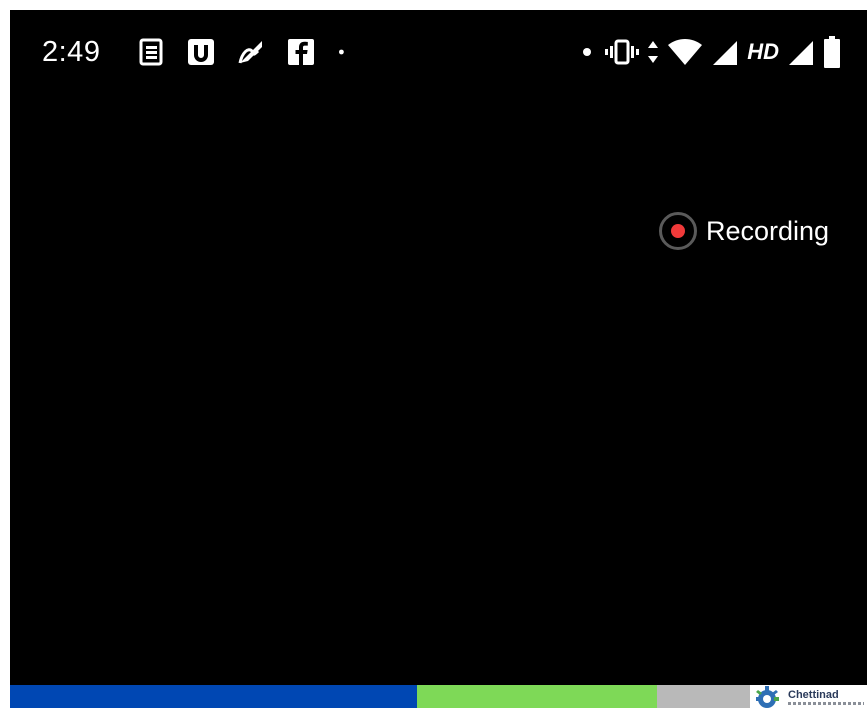 The height and width of the screenshot is (708, 867). I want to click on logo-tagline, so click(826, 703).